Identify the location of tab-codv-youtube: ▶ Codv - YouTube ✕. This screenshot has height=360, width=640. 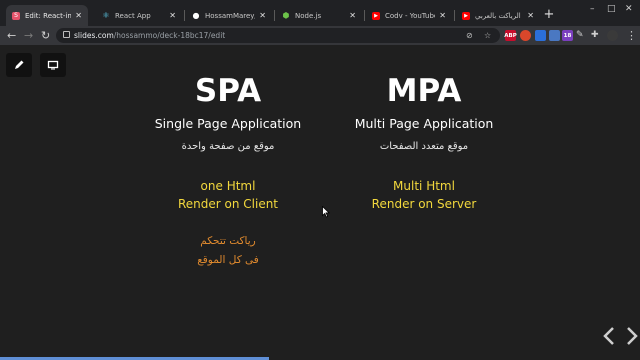
(409, 15).